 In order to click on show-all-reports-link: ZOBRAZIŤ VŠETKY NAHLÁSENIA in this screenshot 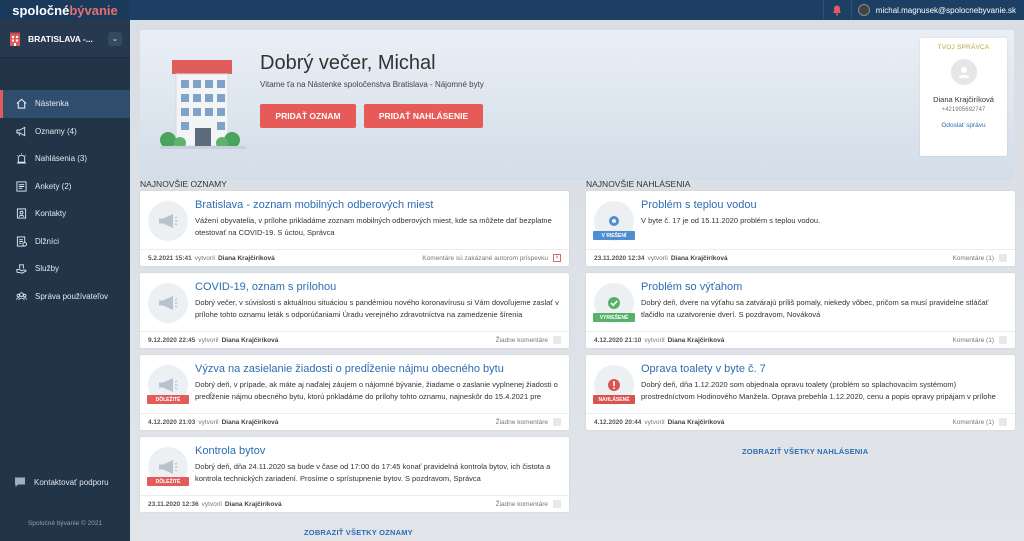, I will do `click(805, 451)`.